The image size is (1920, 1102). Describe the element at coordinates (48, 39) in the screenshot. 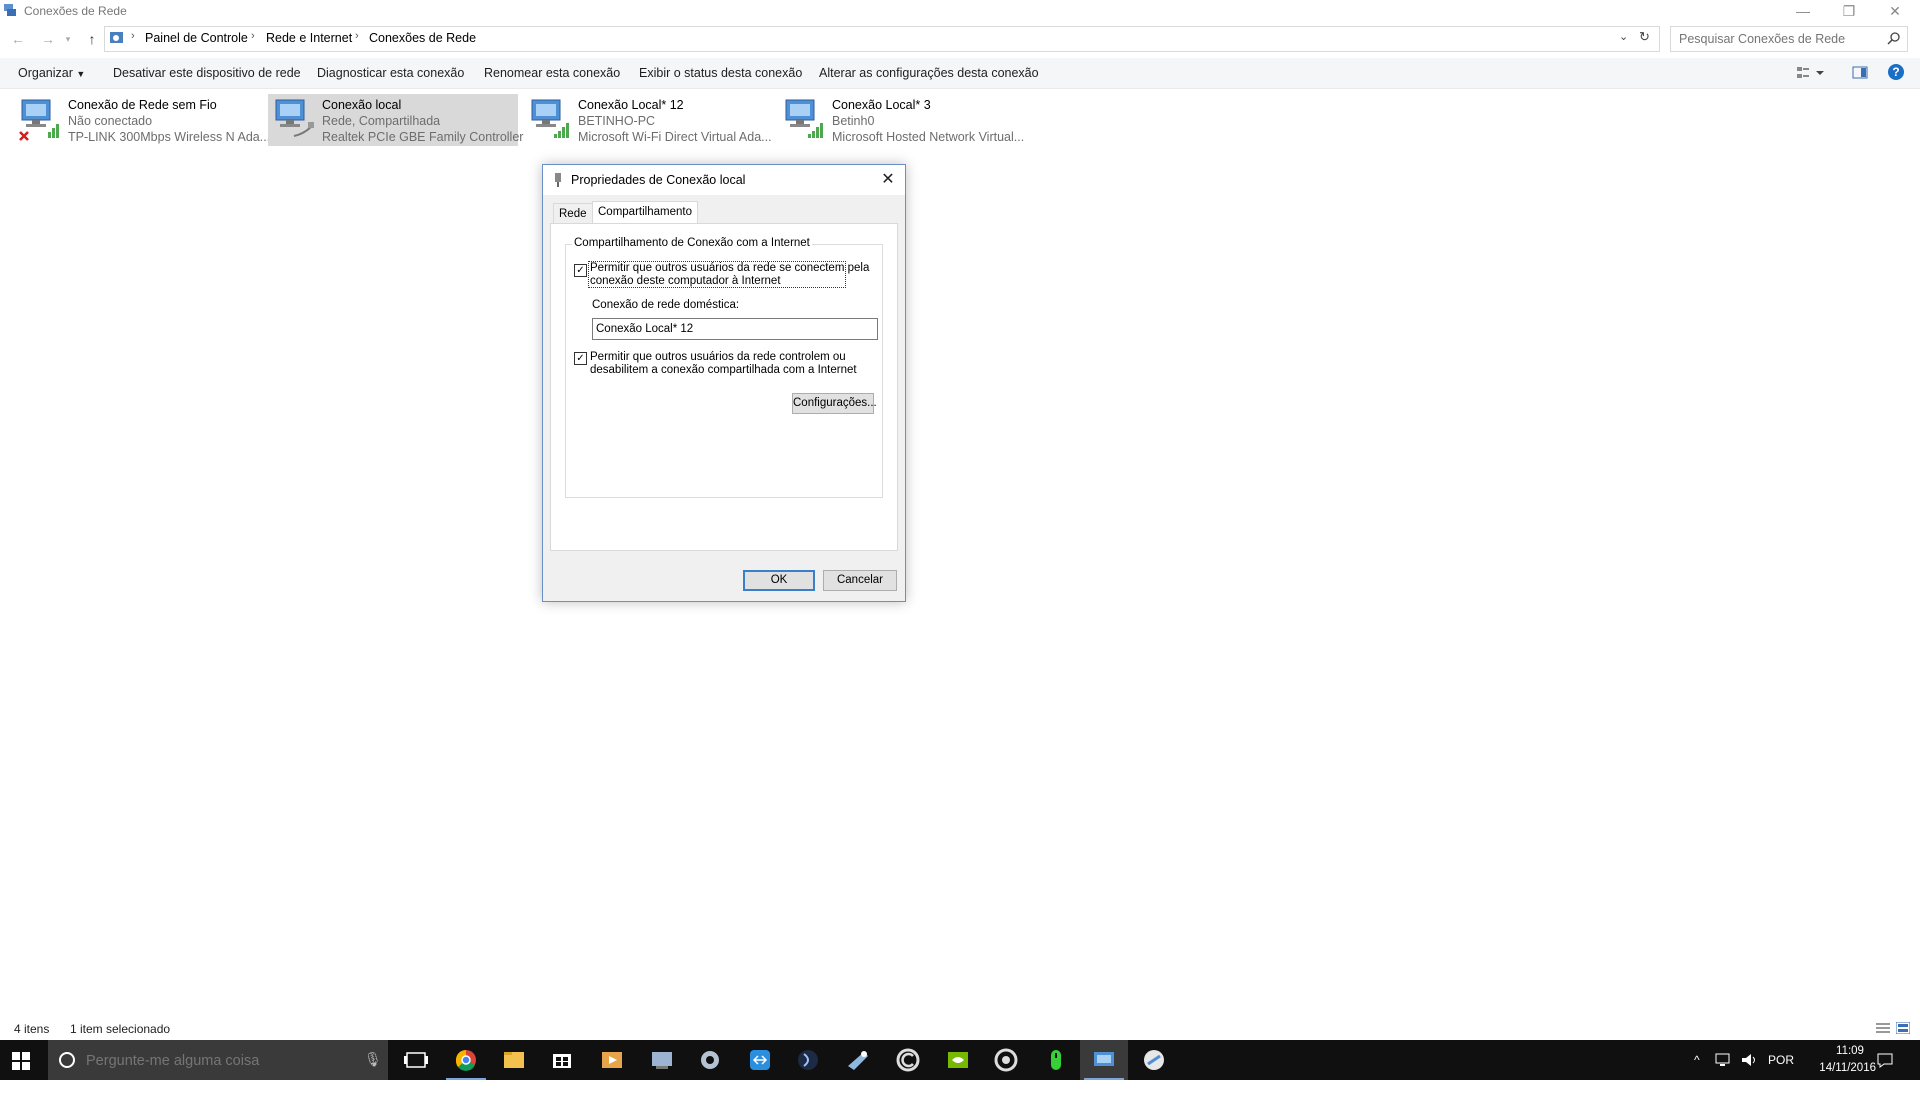

I see `forward-arrow-icon: →` at that location.